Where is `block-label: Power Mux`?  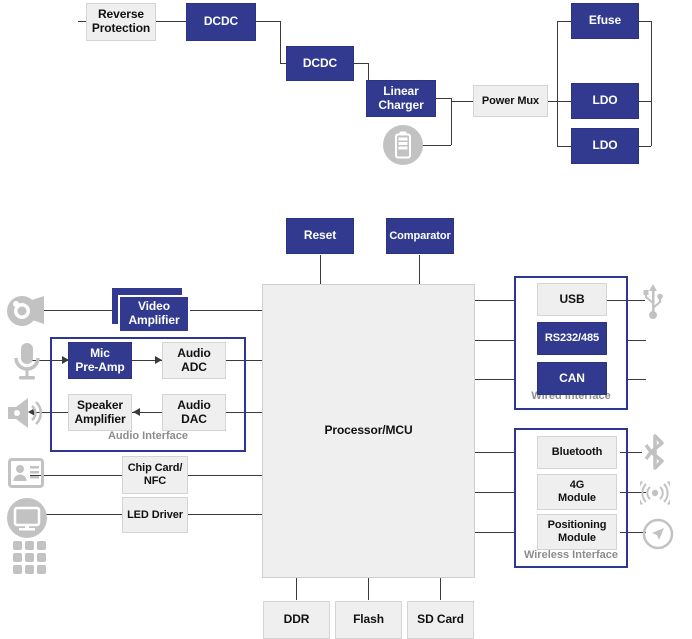
block-label: Power Mux is located at coordinates (510, 100).